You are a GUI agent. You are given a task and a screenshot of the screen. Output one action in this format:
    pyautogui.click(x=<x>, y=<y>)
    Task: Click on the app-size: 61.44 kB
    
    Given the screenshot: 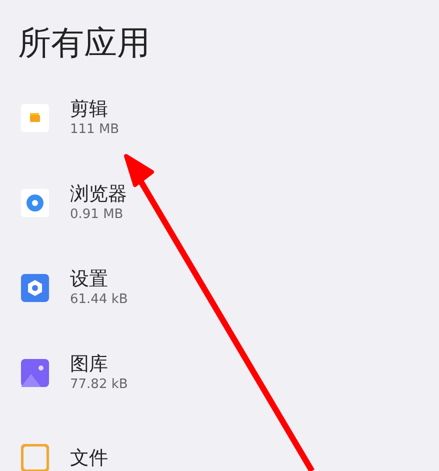 What is the action you would take?
    pyautogui.click(x=99, y=299)
    